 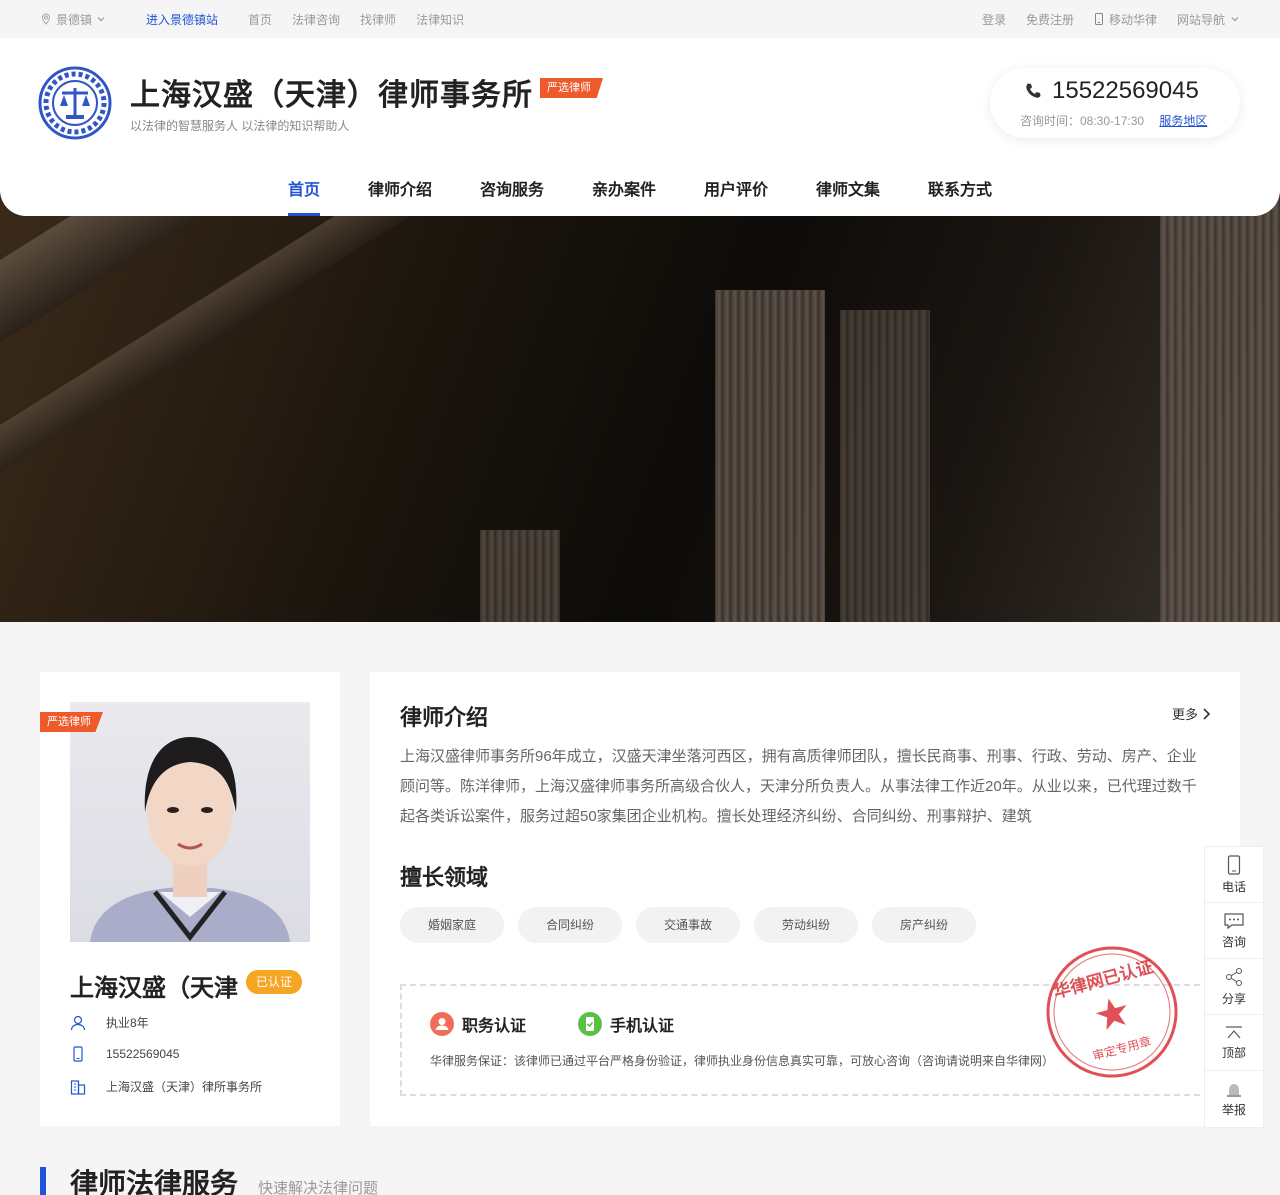 I want to click on mobile-link: 移动华律, so click(x=1125, y=19).